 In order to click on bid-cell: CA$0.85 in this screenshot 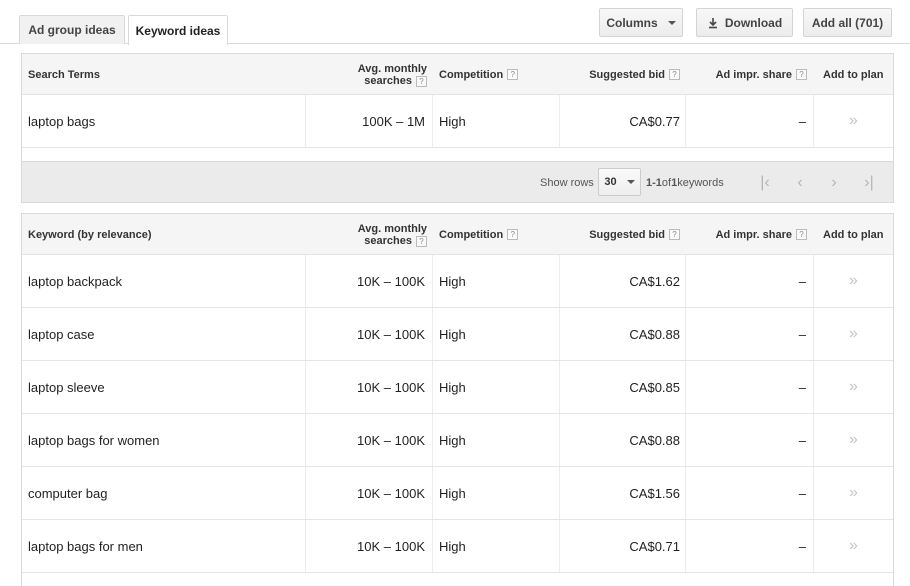, I will do `click(654, 387)`.